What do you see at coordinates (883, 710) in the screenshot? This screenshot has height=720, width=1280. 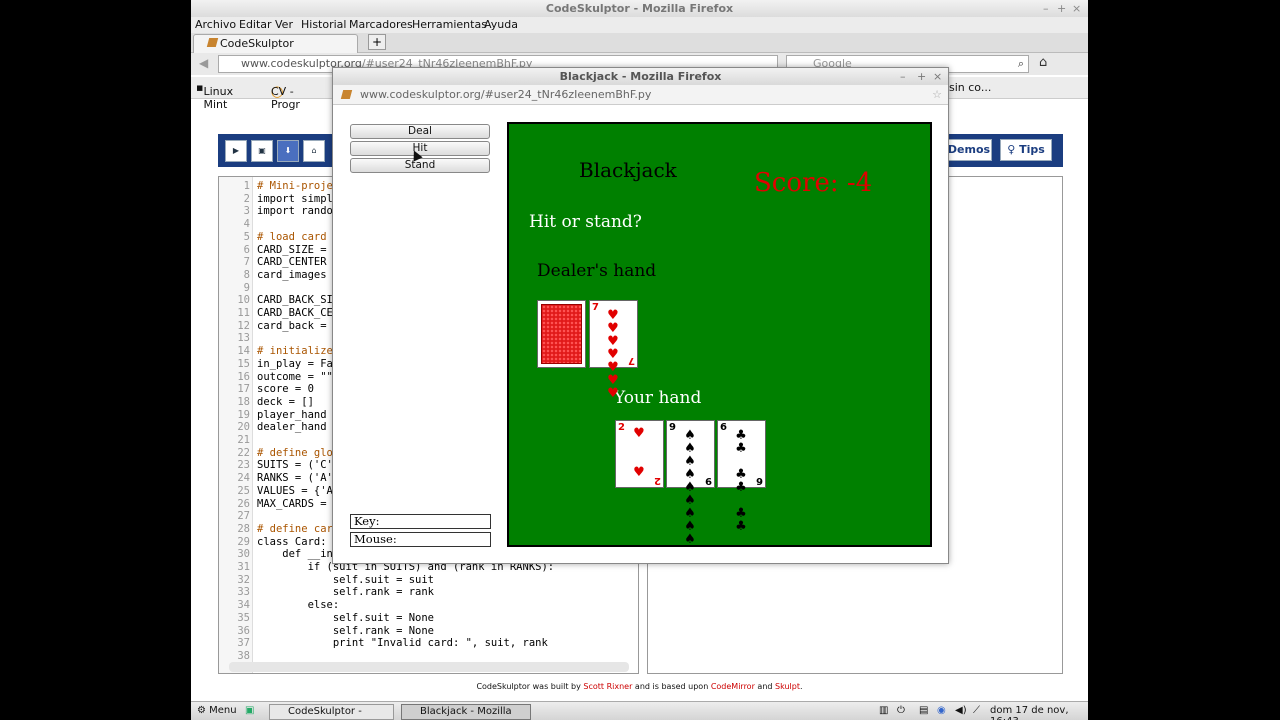 I see `trash-icon: ▥` at bounding box center [883, 710].